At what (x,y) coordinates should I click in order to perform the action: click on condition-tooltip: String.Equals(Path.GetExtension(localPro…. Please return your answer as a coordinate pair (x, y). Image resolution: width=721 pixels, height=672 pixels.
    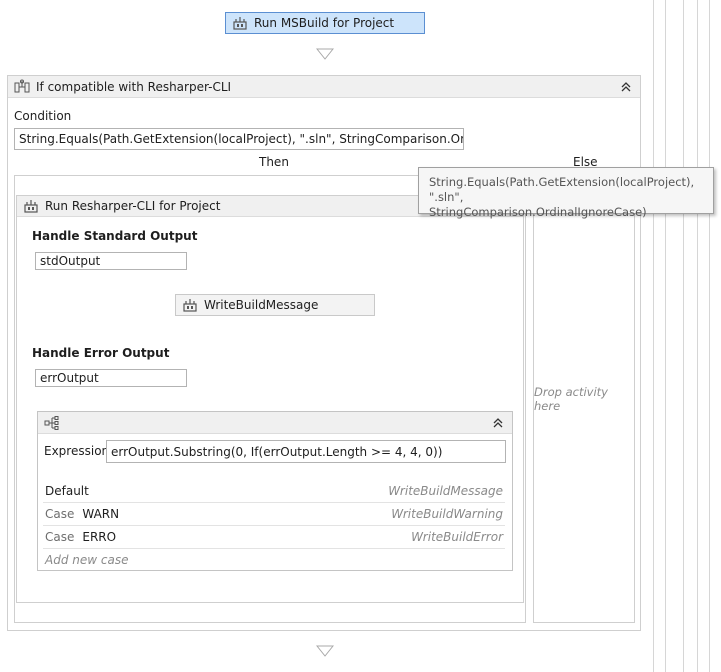
    Looking at the image, I should click on (566, 193).